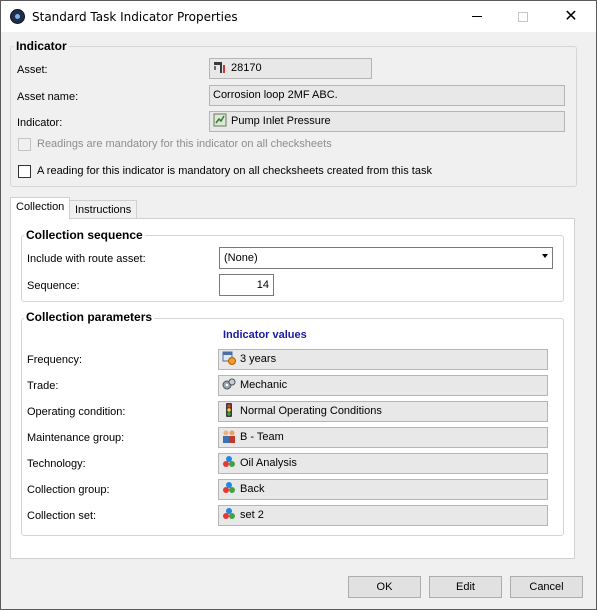 This screenshot has height=610, width=597. What do you see at coordinates (290, 68) in the screenshot?
I see `asset-field: 28170` at bounding box center [290, 68].